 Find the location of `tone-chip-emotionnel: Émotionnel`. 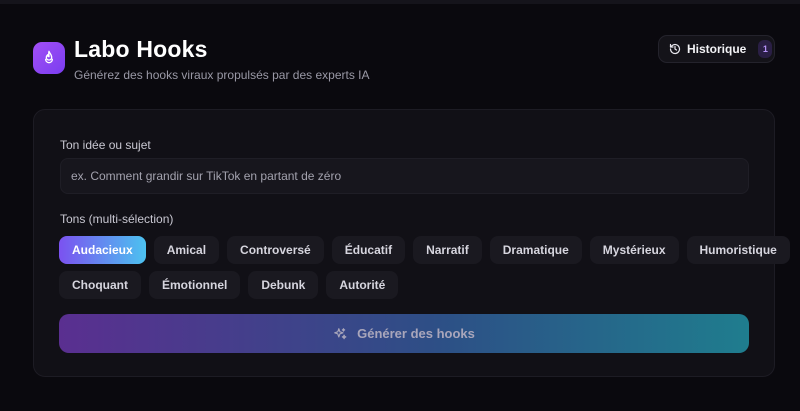

tone-chip-emotionnel: Émotionnel is located at coordinates (195, 285).